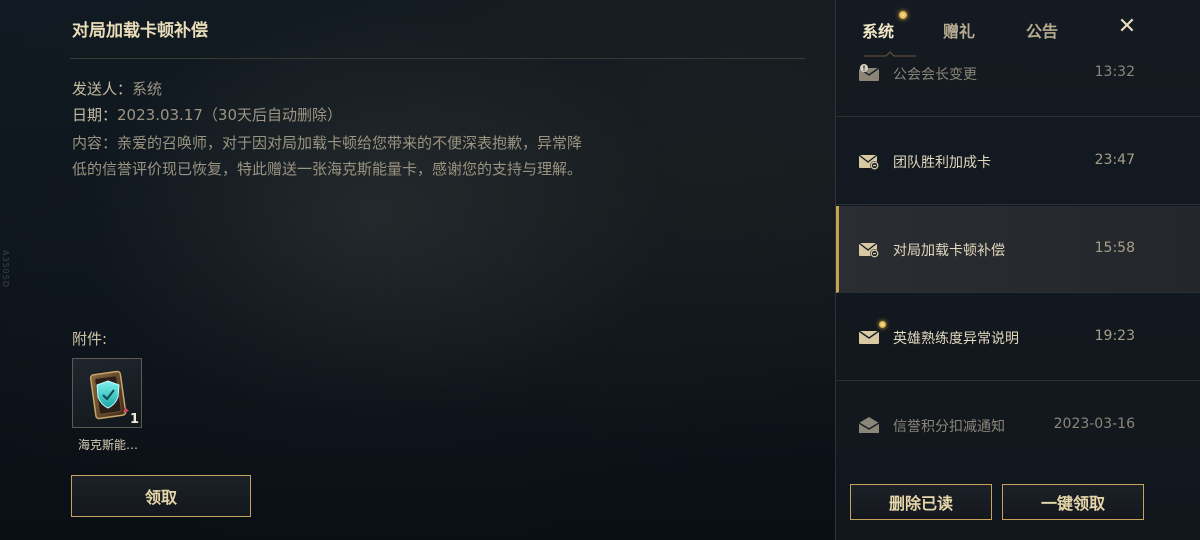 Image resolution: width=1200 pixels, height=540 pixels. I want to click on mail-list-item: 公会会长变更 13:32, so click(1018, 87).